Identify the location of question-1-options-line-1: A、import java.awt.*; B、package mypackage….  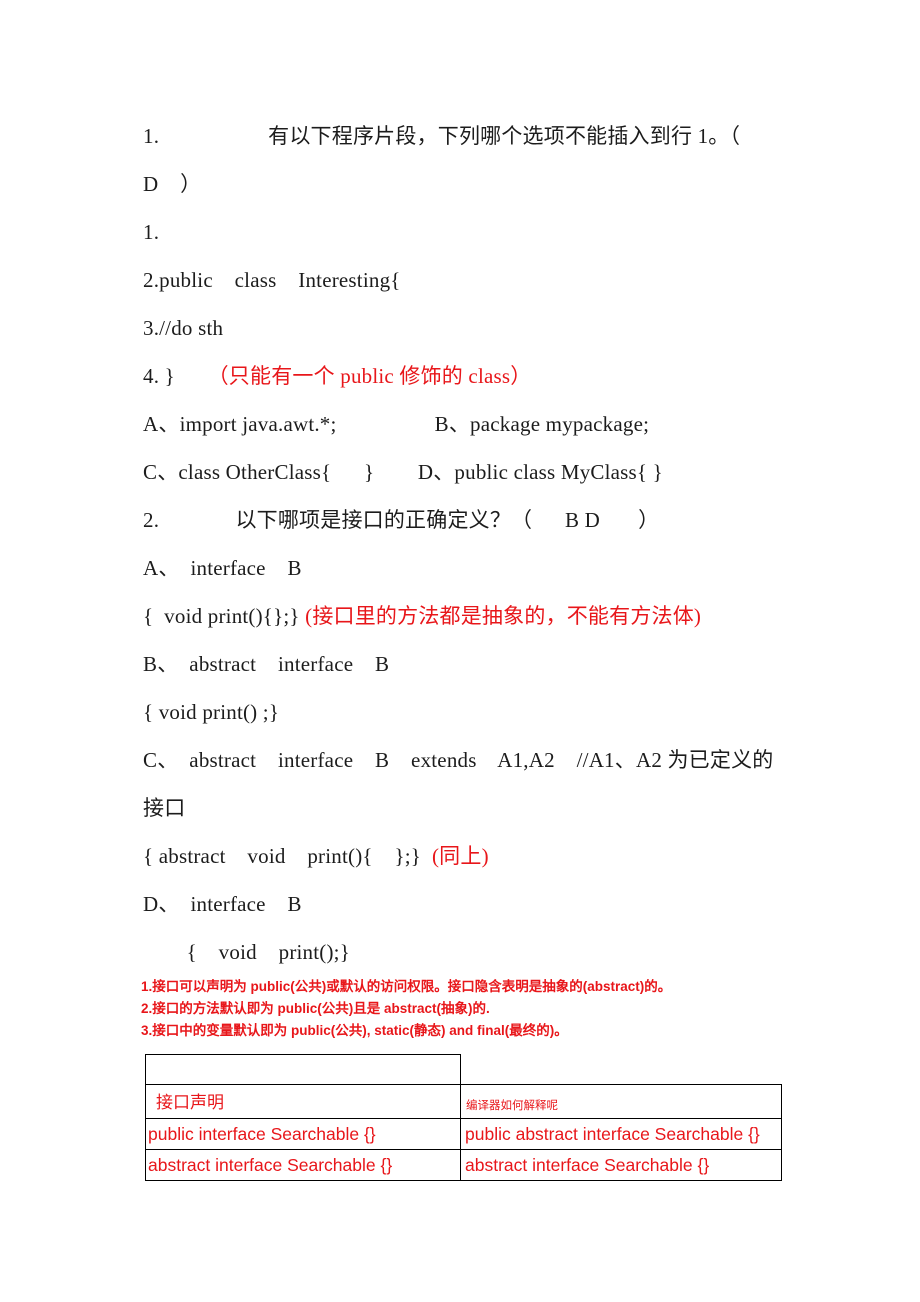
(396, 424).